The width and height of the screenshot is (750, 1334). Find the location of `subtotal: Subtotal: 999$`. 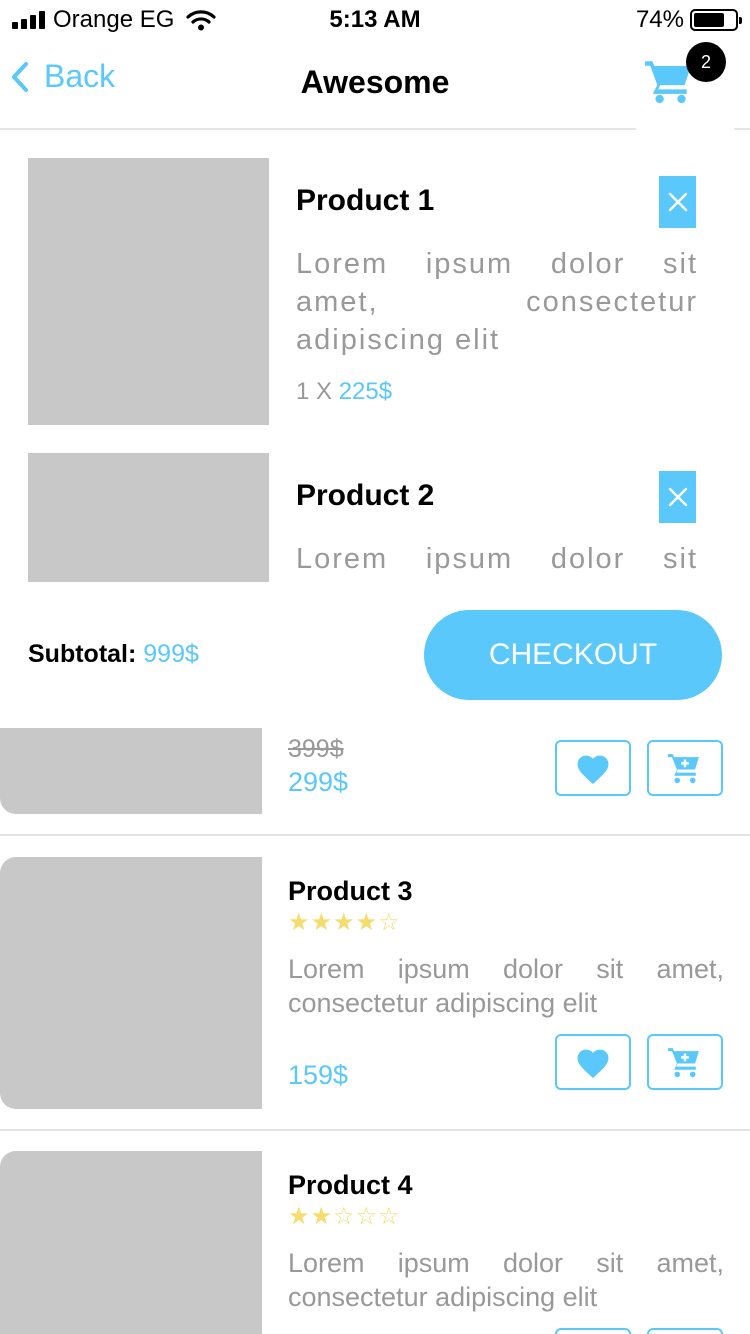

subtotal: Subtotal: 999$ is located at coordinates (113, 654).